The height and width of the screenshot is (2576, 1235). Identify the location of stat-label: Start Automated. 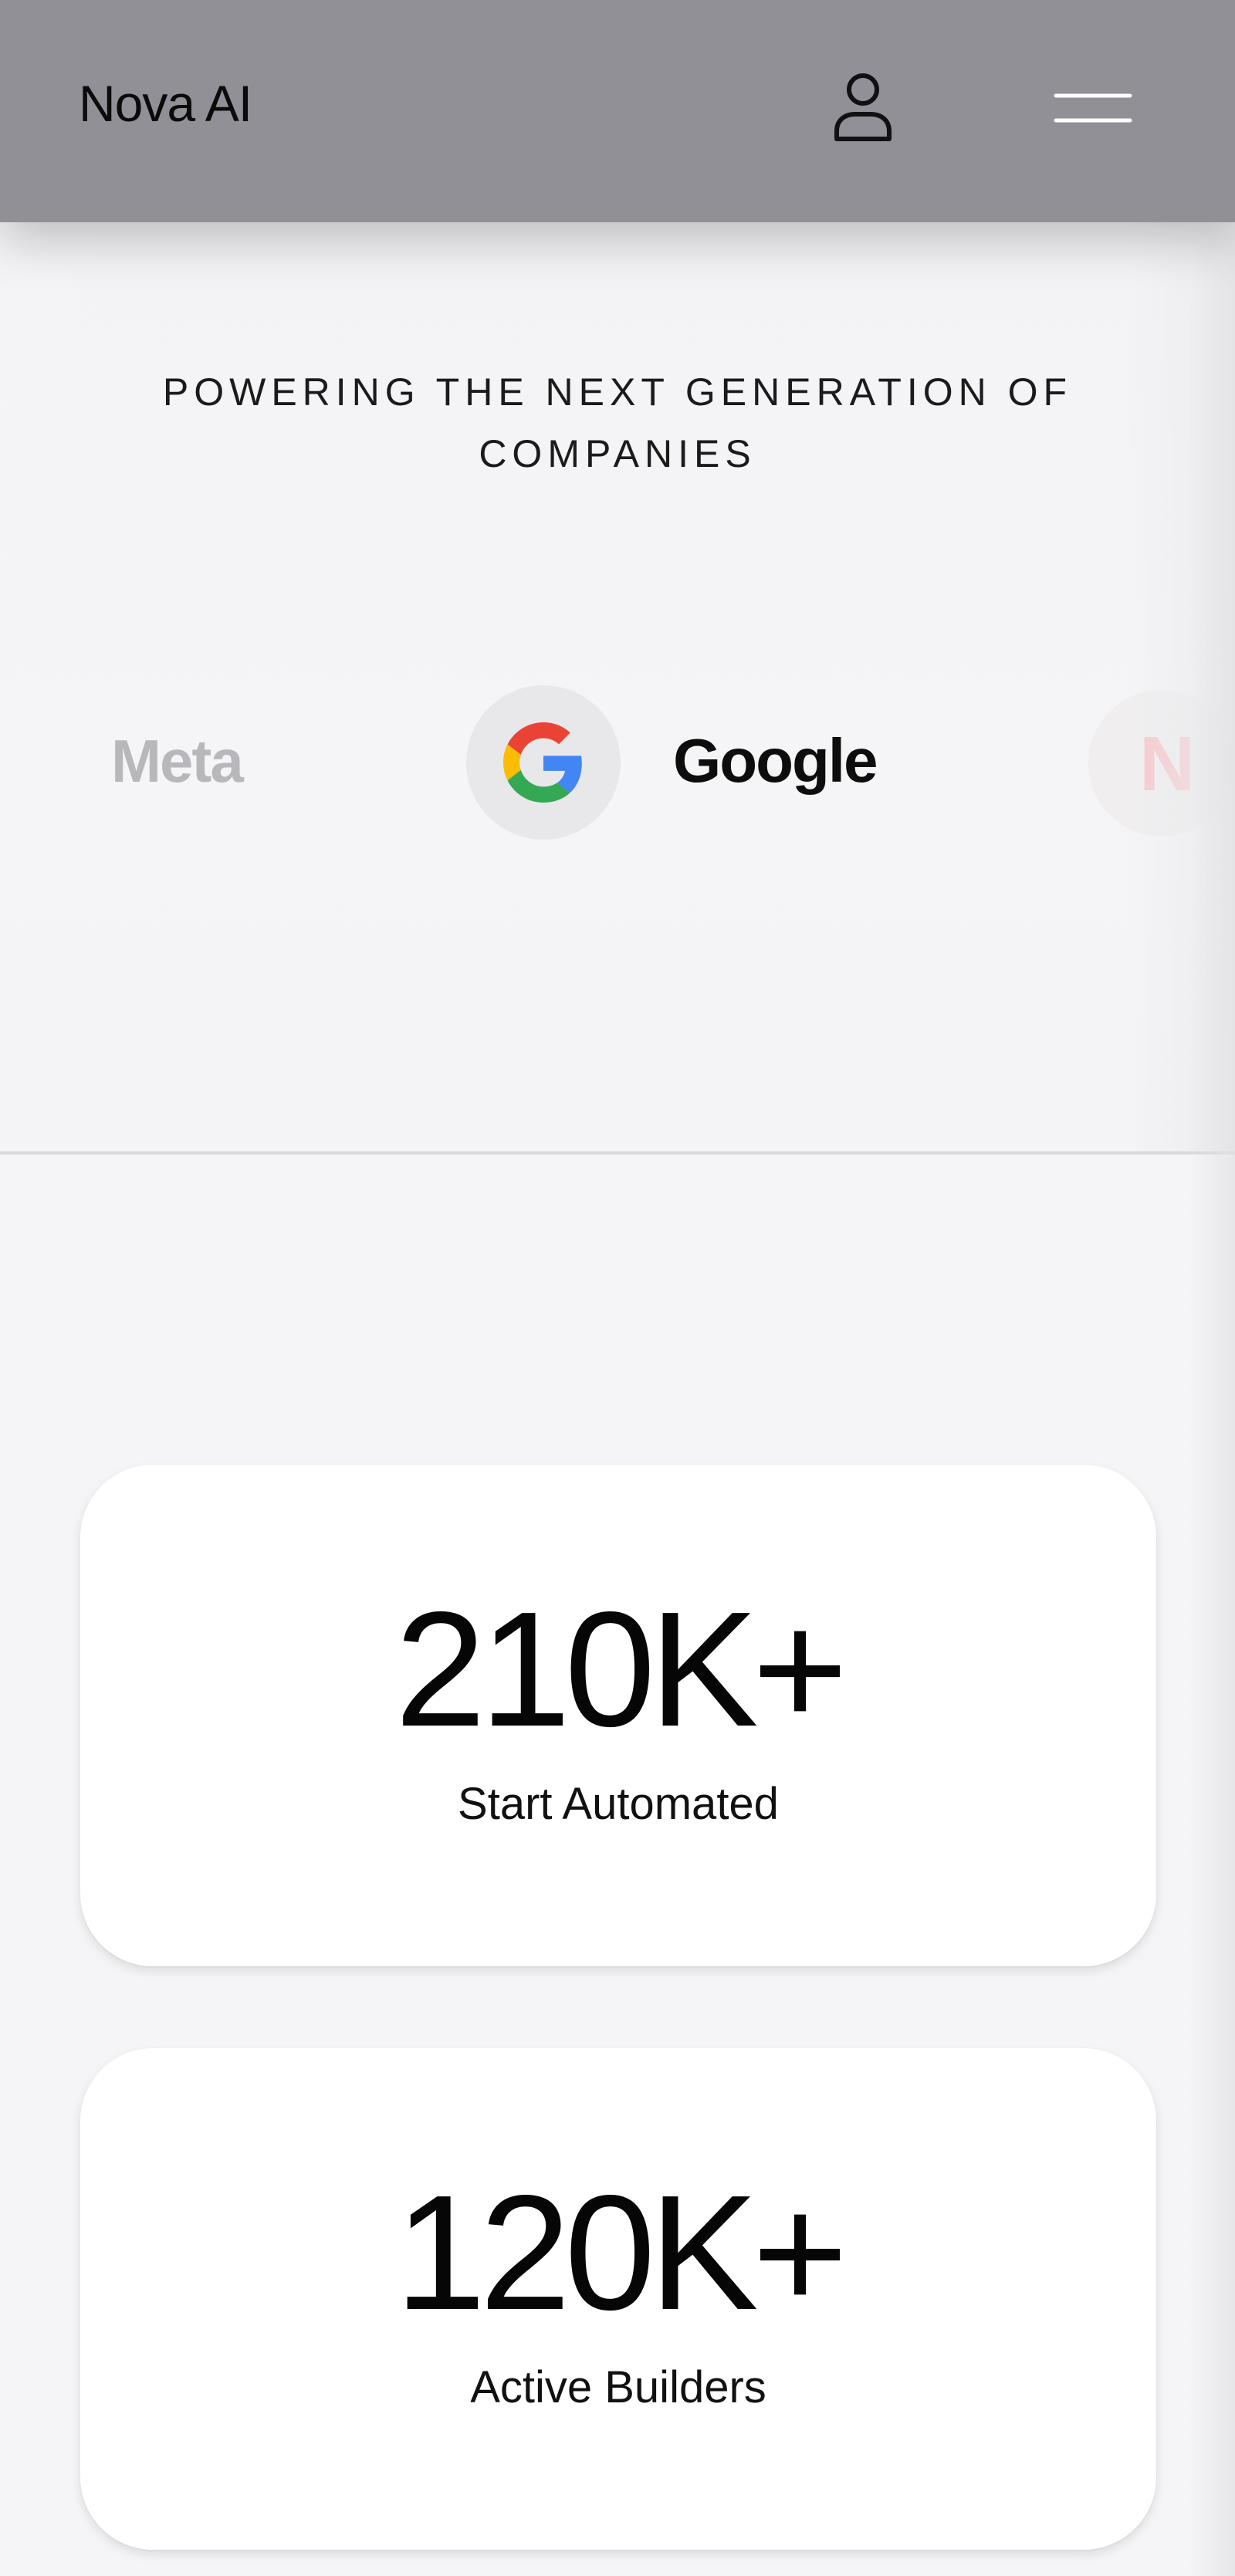
(618, 1804).